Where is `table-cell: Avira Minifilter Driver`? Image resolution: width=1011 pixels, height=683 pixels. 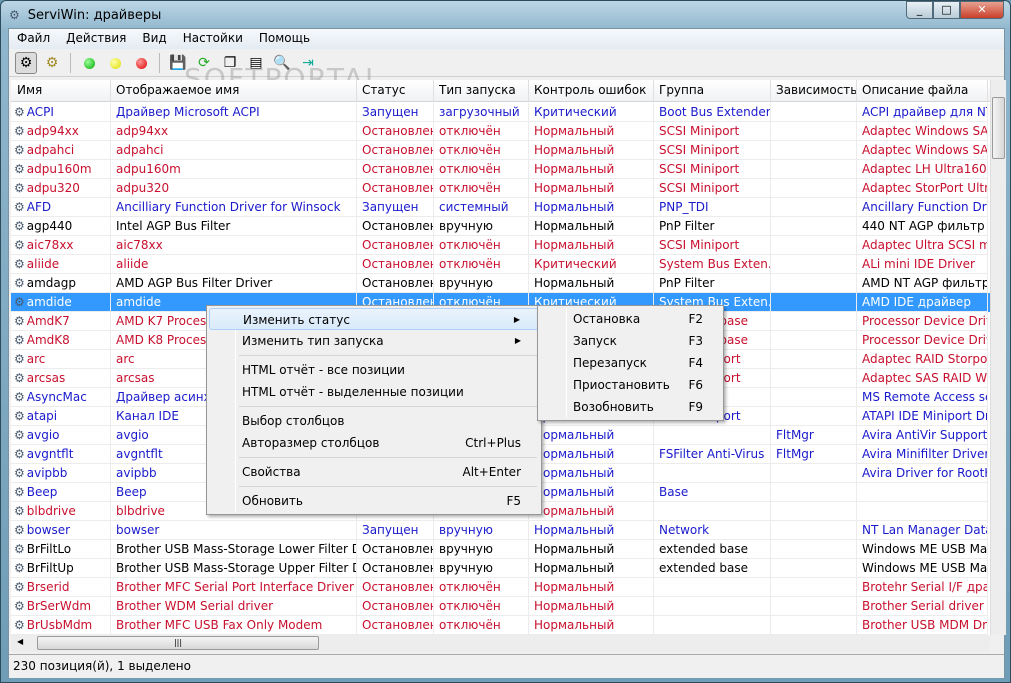
table-cell: Avira Minifilter Driver is located at coordinates (922, 454).